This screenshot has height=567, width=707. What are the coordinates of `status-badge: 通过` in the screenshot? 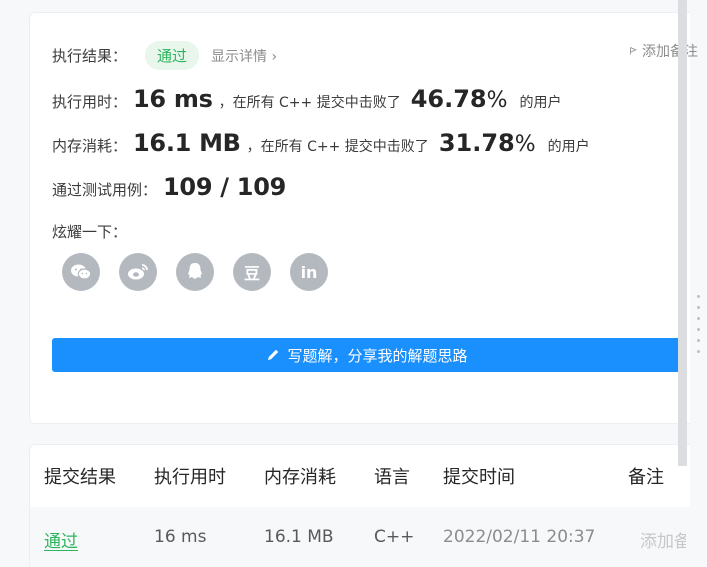 It's located at (172, 55).